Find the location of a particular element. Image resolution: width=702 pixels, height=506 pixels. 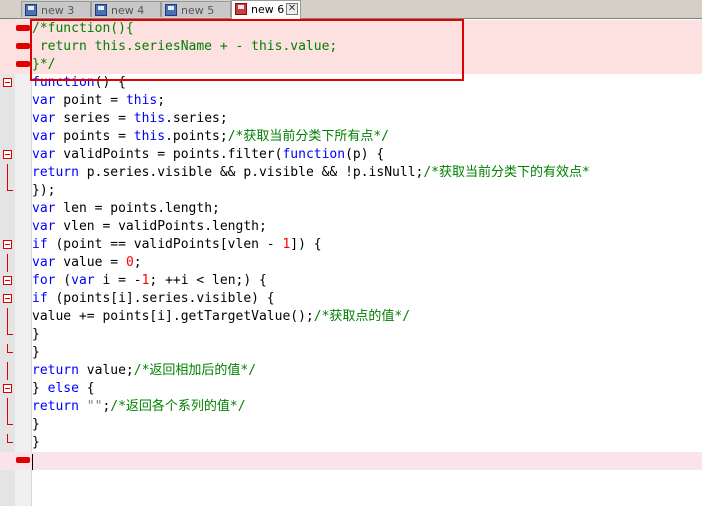

code-text: var point = this; is located at coordinates (98, 101).